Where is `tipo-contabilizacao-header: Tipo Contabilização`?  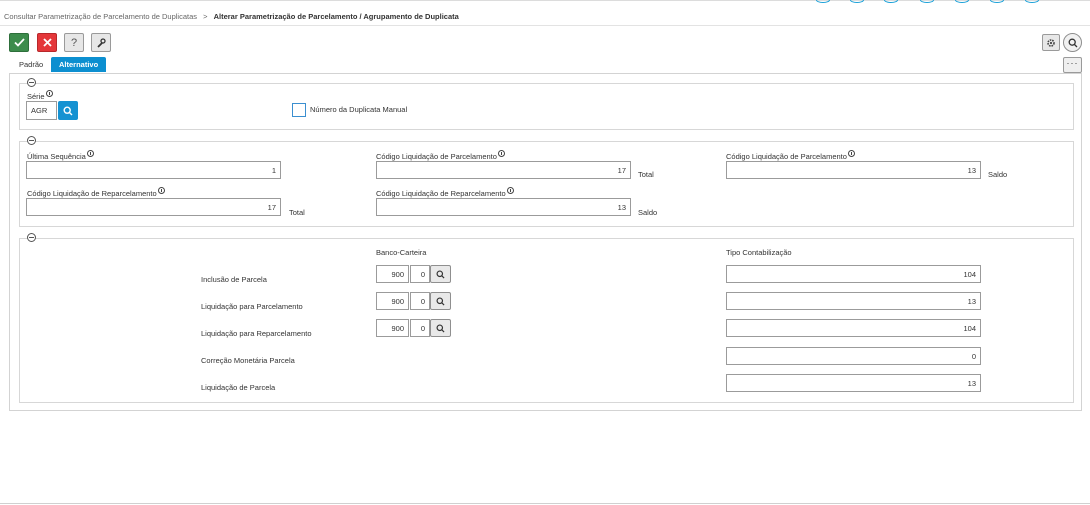
tipo-contabilizacao-header: Tipo Contabilização is located at coordinates (759, 252).